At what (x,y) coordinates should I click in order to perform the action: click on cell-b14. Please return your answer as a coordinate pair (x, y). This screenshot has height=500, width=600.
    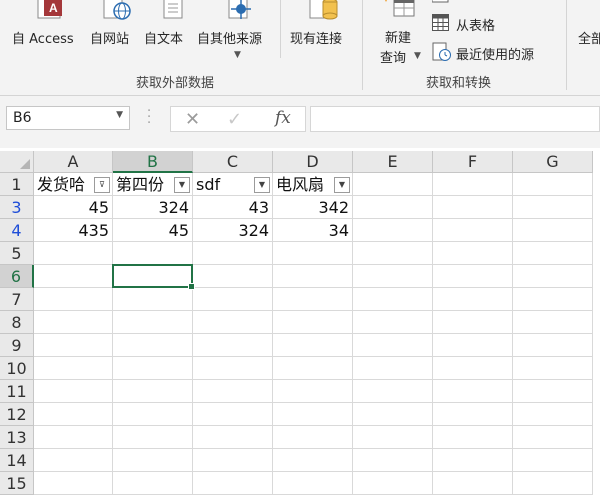
    Looking at the image, I should click on (153, 460).